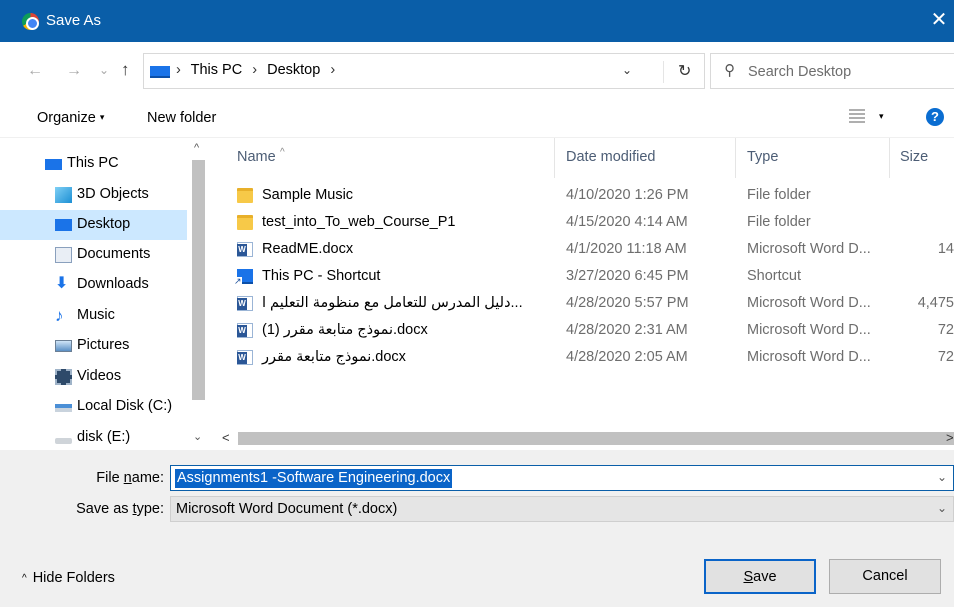  Describe the element at coordinates (562, 509) in the screenshot. I see `save-as-type-select: Microsoft Word Document (*.docx) ⌄` at that location.